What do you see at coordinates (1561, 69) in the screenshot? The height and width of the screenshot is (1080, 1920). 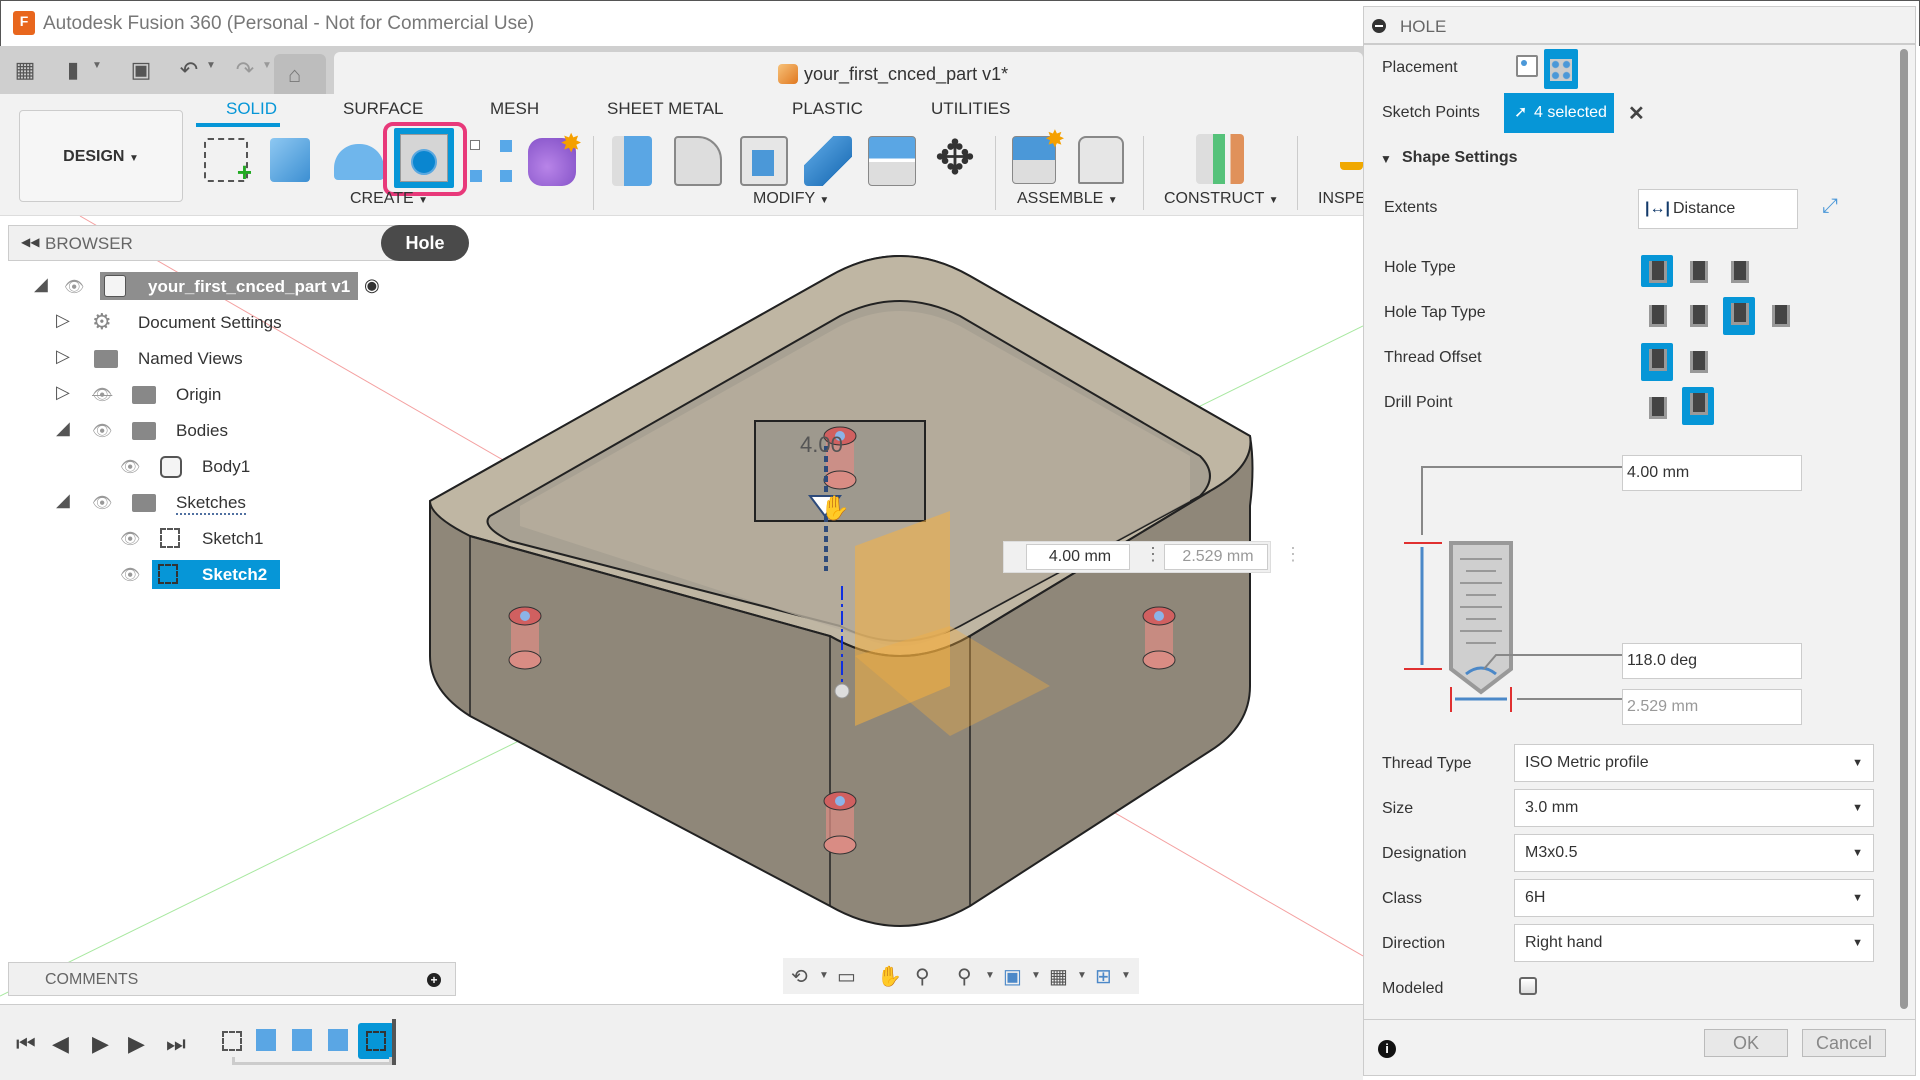 I see `multiple-holes-placement-button` at bounding box center [1561, 69].